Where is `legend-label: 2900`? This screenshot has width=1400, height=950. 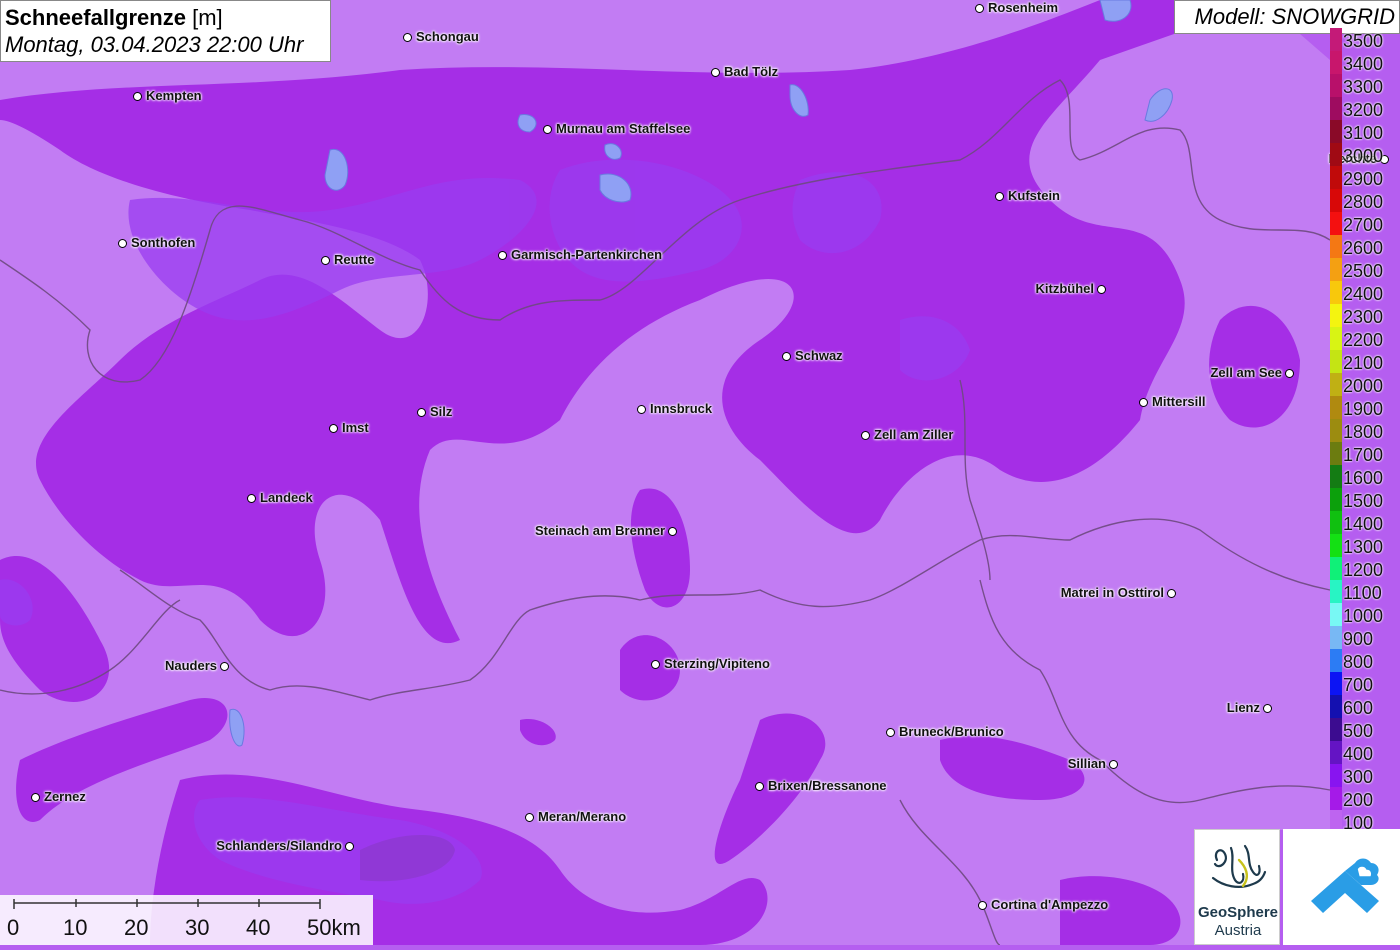
legend-label: 2900 is located at coordinates (1363, 179).